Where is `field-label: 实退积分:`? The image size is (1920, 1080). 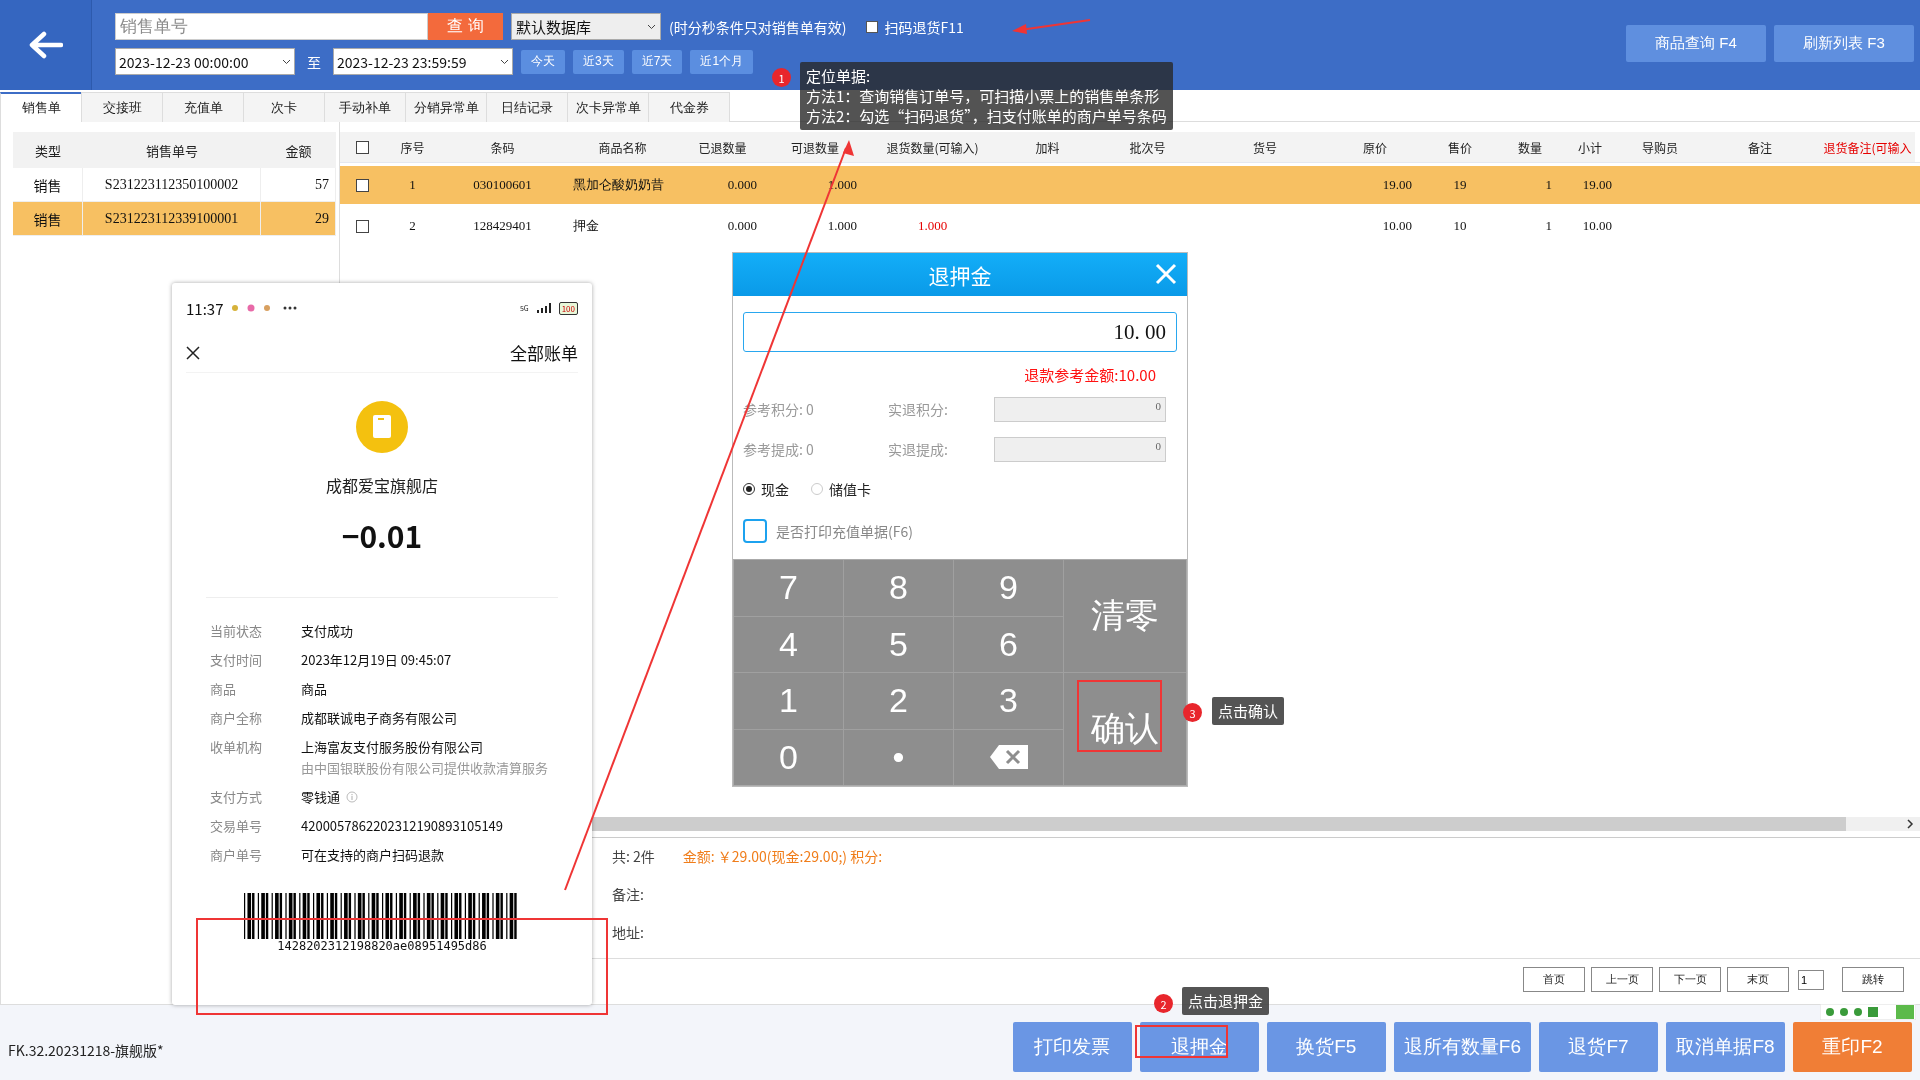 field-label: 实退积分: is located at coordinates (918, 409).